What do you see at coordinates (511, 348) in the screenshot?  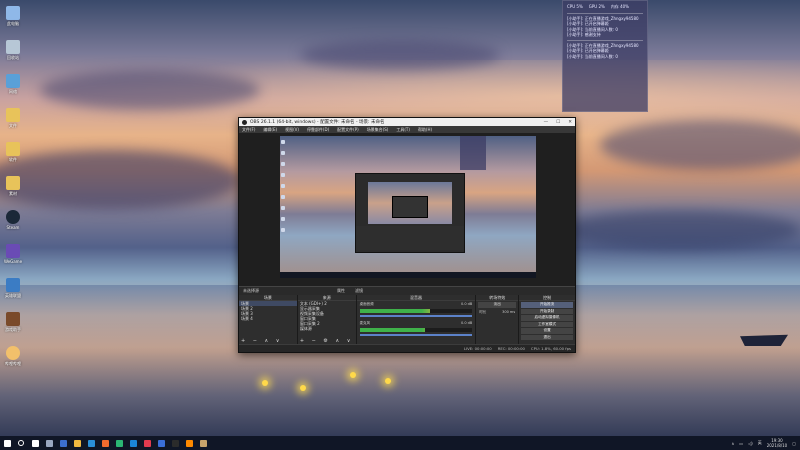 I see `rec-timer: REC: 00:00:00` at bounding box center [511, 348].